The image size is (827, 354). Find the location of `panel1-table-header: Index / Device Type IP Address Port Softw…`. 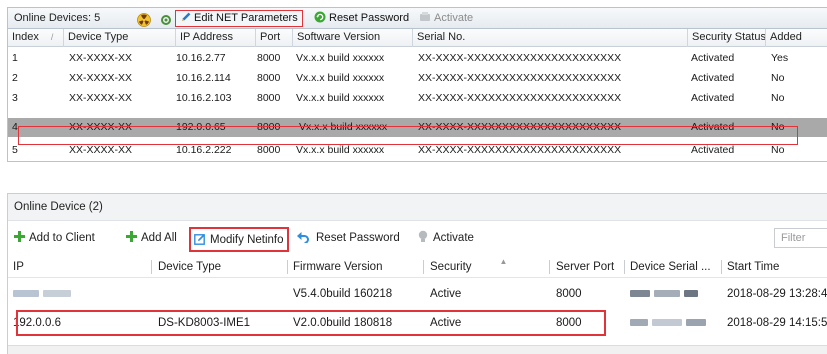

panel1-table-header: Index / Device Type IP Address Port Softw… is located at coordinates (417, 38).